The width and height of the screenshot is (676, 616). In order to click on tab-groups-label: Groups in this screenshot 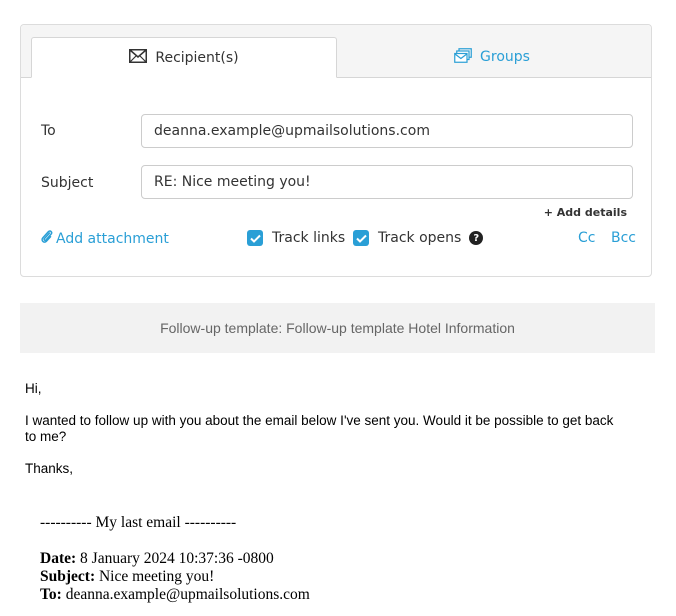, I will do `click(505, 57)`.